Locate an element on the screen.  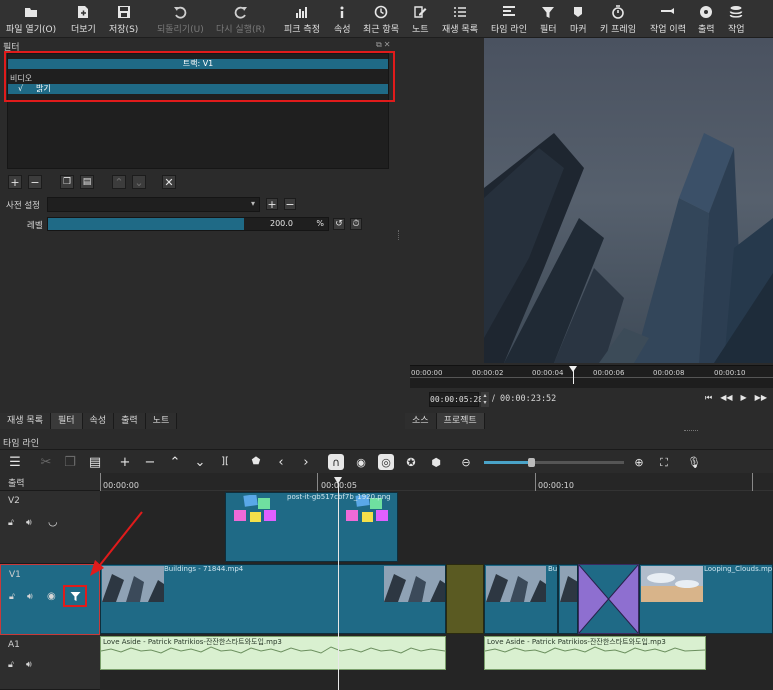
markers-button: 마커 is located at coordinates (578, 19).